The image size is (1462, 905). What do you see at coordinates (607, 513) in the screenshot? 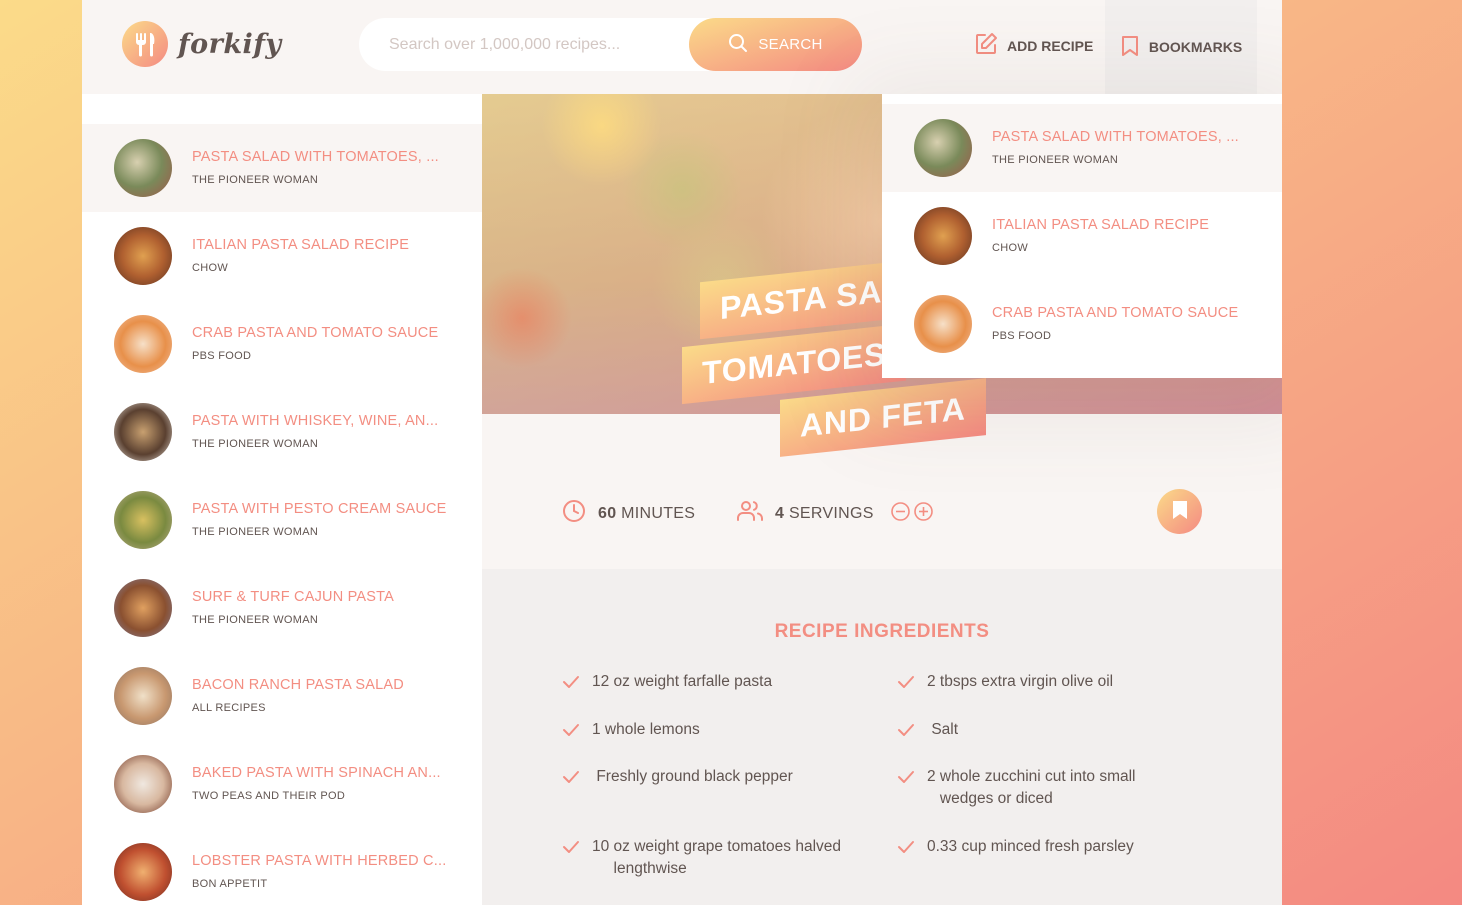
I see `cooking-time-value: 60` at bounding box center [607, 513].